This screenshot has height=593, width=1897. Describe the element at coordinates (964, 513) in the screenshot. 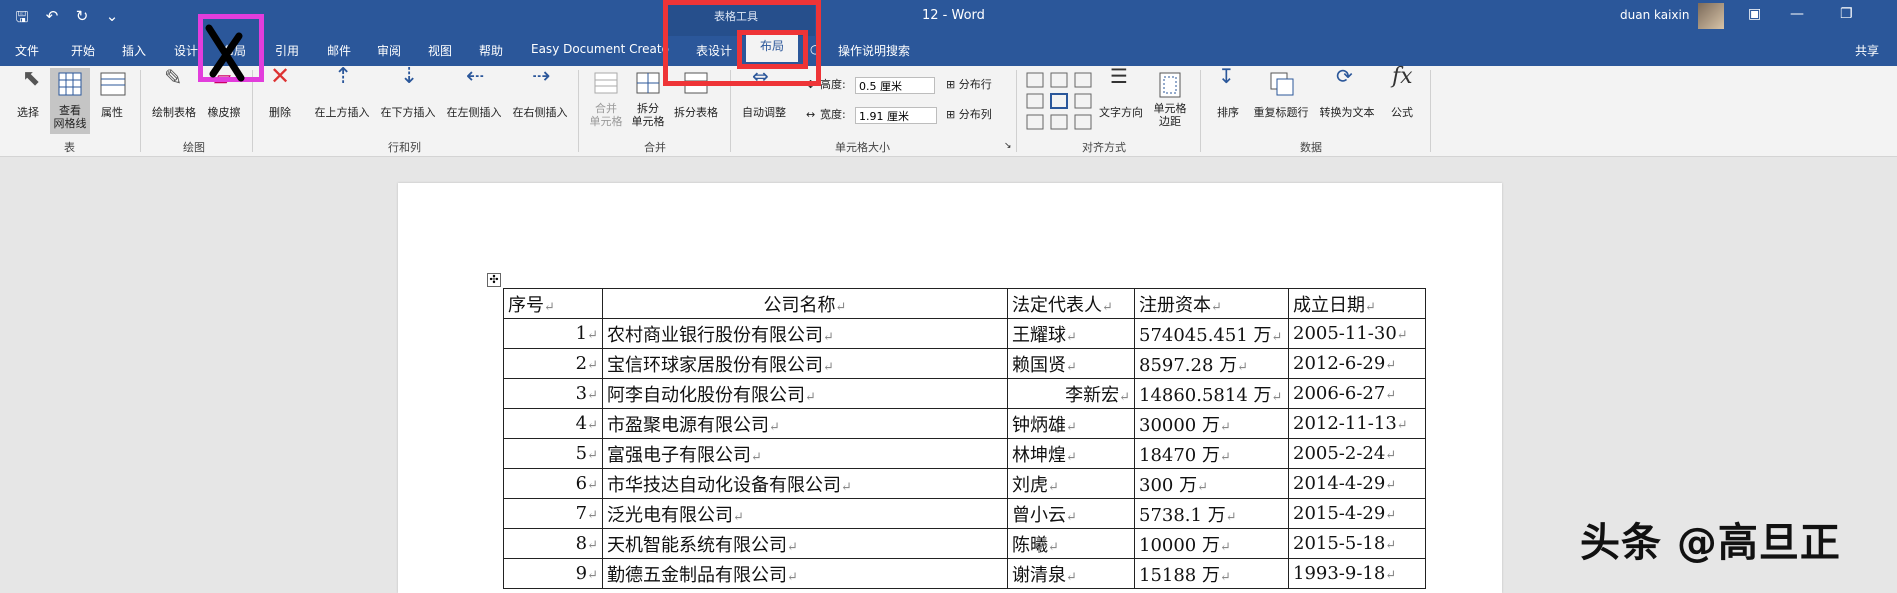

I see `table-row: 7↵ 泛光电有限公司↵ 曾小云↵ 5738.1 万↵ 2015-4-29↵` at that location.